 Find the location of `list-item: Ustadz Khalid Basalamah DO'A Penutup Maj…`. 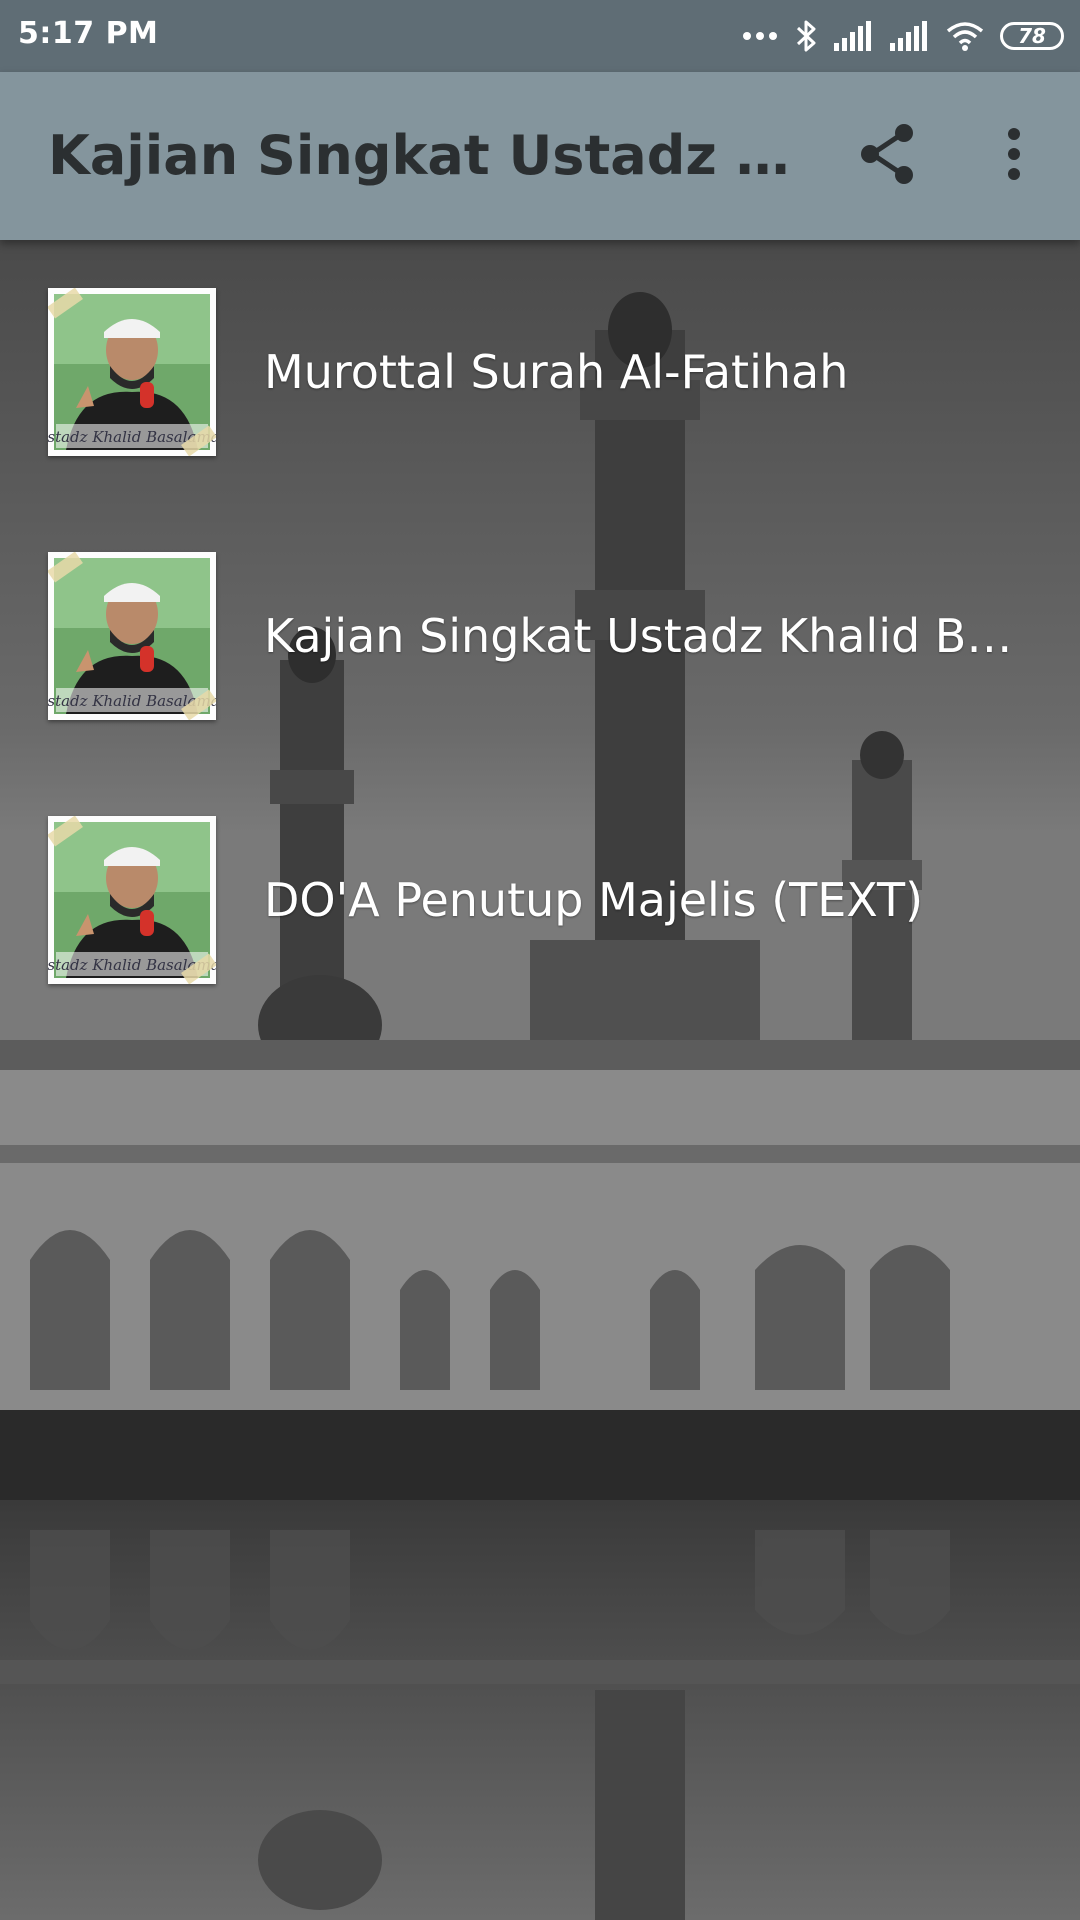

list-item: Ustadz Khalid Basalamah DO'A Penutup Maj… is located at coordinates (540, 900).